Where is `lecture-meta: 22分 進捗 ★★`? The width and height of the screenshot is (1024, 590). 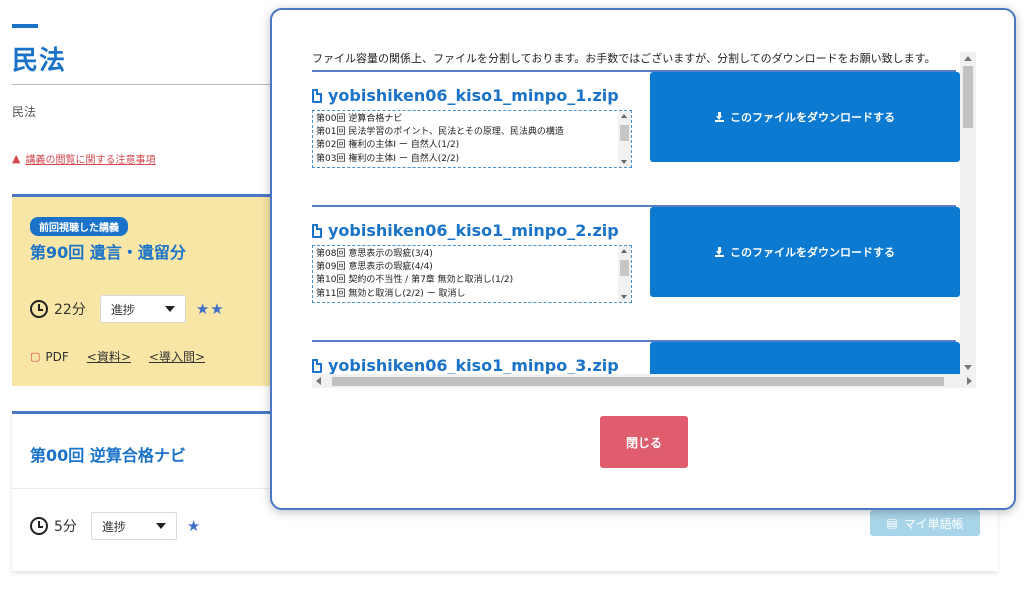 lecture-meta: 22分 進捗 ★★ is located at coordinates (127, 309).